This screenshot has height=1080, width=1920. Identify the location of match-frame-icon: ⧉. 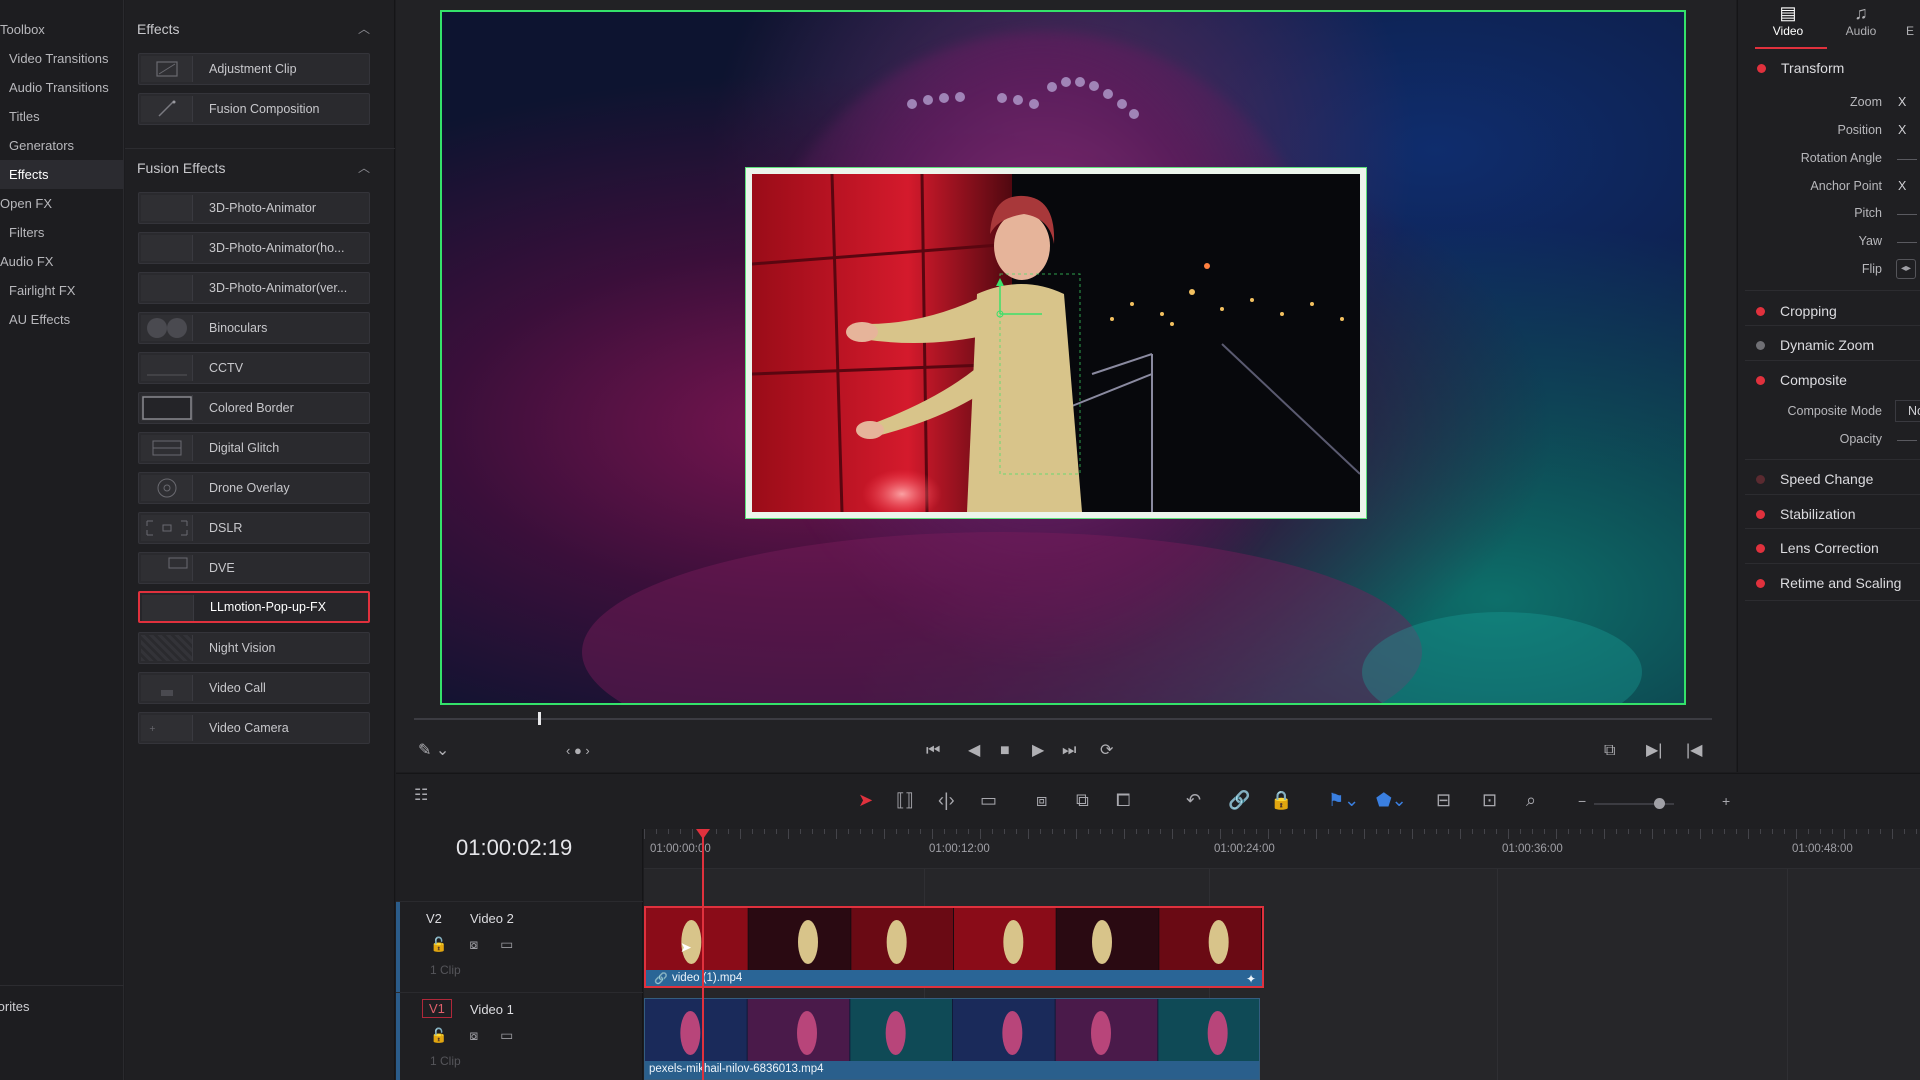
(1609, 751).